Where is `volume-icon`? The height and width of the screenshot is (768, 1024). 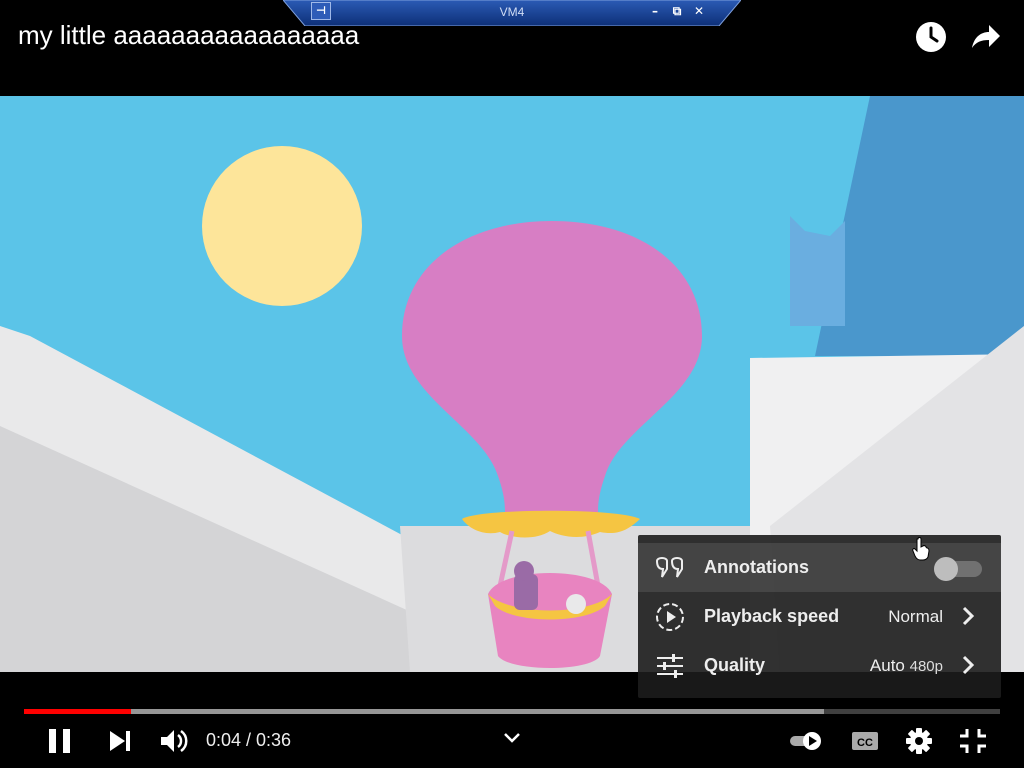 volume-icon is located at coordinates (174, 741).